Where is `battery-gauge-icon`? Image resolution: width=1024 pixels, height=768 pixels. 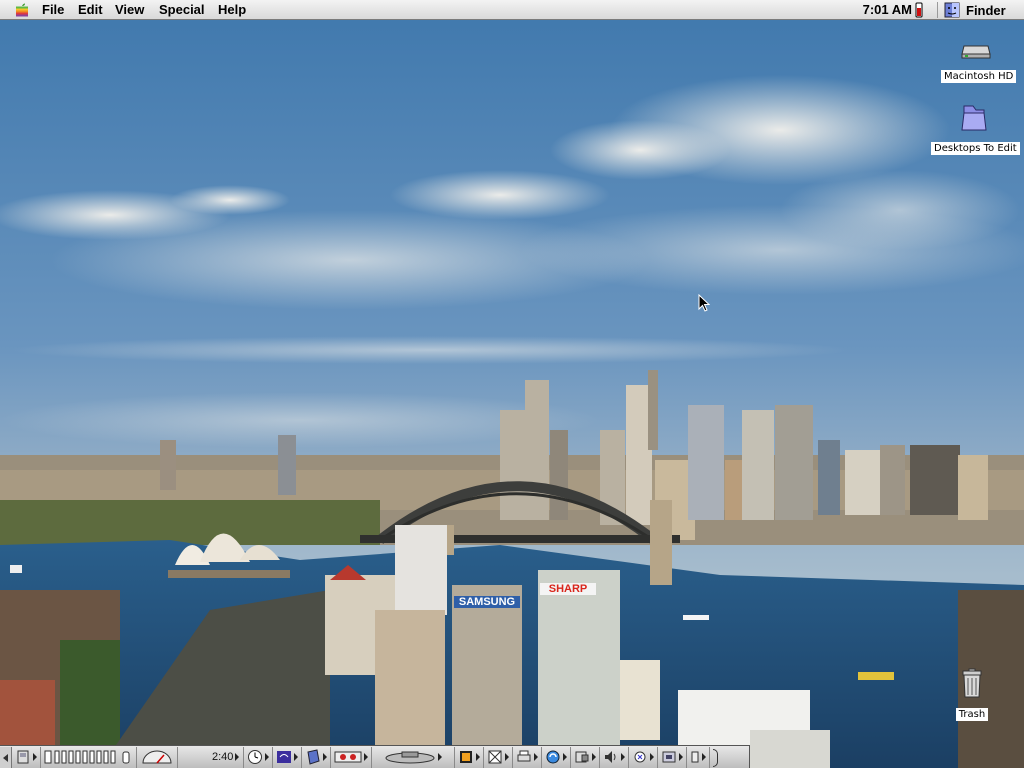
battery-gauge-icon is located at coordinates (92, 757).